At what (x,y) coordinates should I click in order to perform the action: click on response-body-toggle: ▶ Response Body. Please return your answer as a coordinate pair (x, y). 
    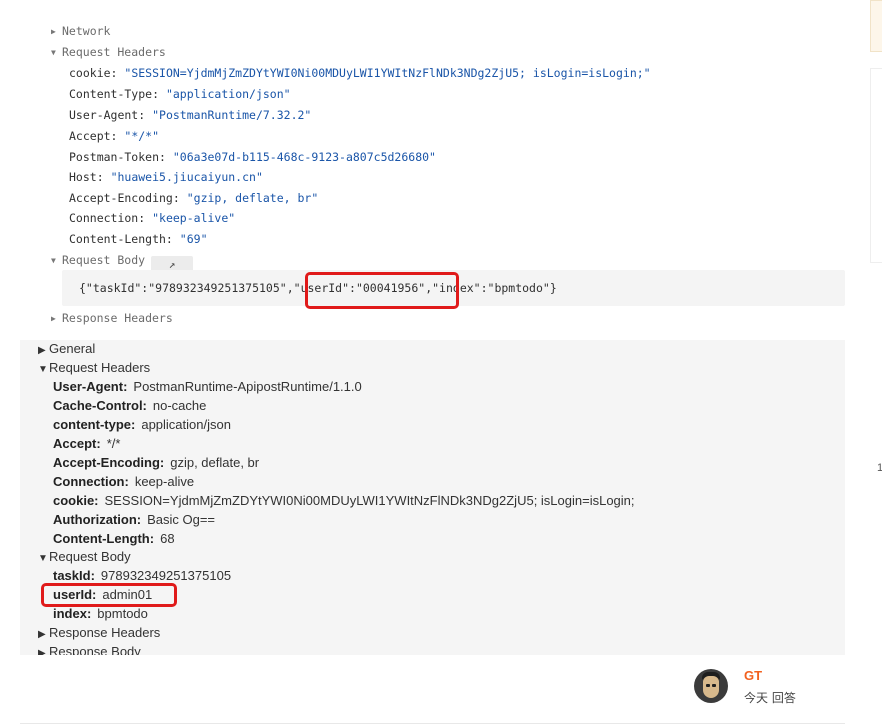
    Looking at the image, I should click on (89, 649).